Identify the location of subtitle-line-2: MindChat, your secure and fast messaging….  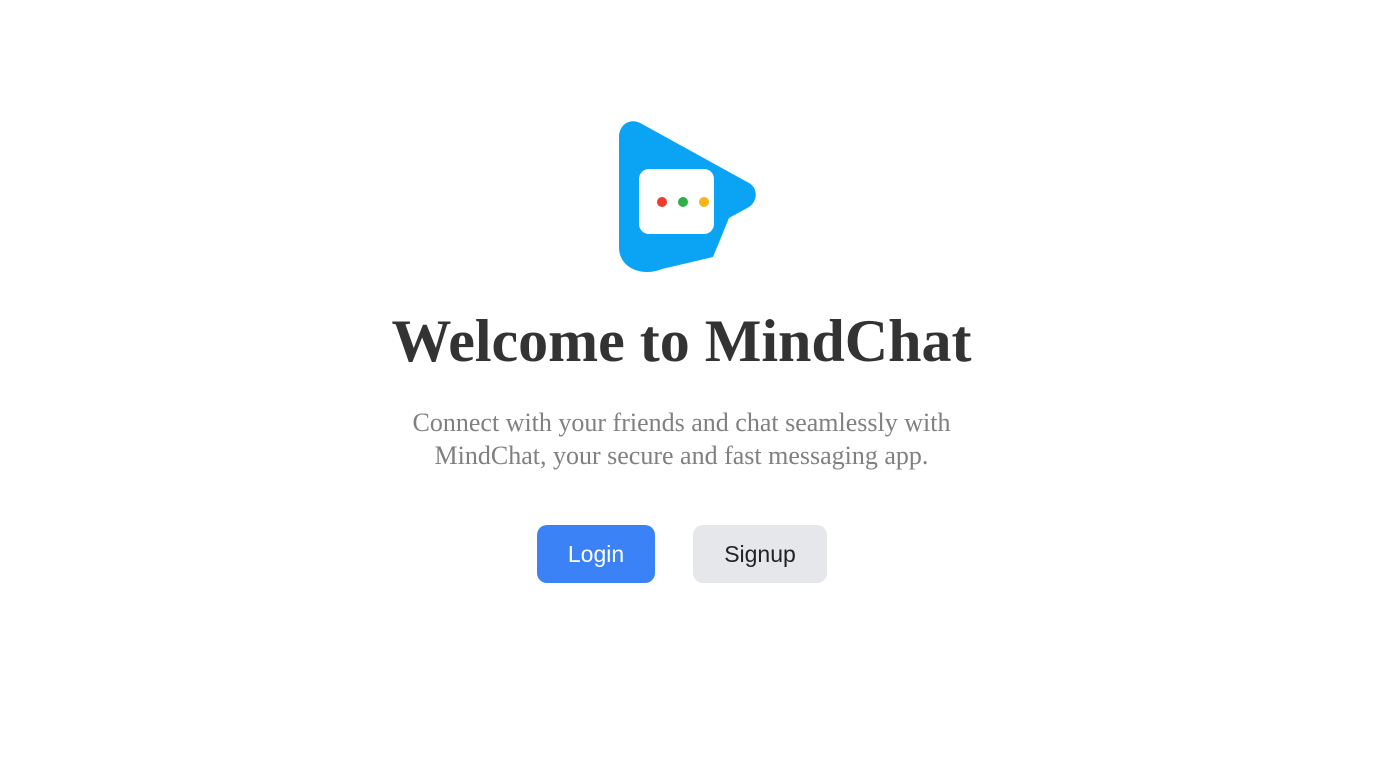
(681, 455).